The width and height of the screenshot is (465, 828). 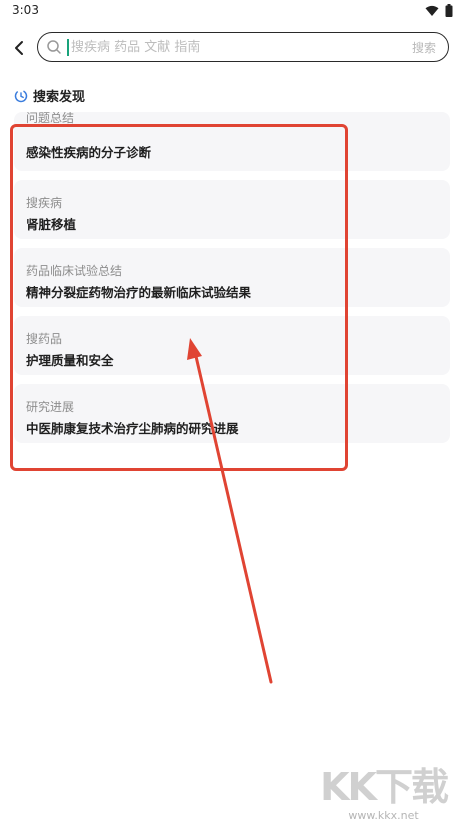 What do you see at coordinates (50, 118) in the screenshot?
I see `item-category: 问题总结` at bounding box center [50, 118].